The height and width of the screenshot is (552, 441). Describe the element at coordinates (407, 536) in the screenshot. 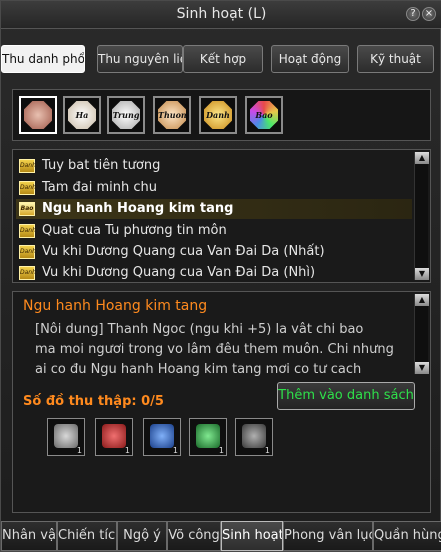

I see `tab-quan-hung: Quần hùng` at that location.